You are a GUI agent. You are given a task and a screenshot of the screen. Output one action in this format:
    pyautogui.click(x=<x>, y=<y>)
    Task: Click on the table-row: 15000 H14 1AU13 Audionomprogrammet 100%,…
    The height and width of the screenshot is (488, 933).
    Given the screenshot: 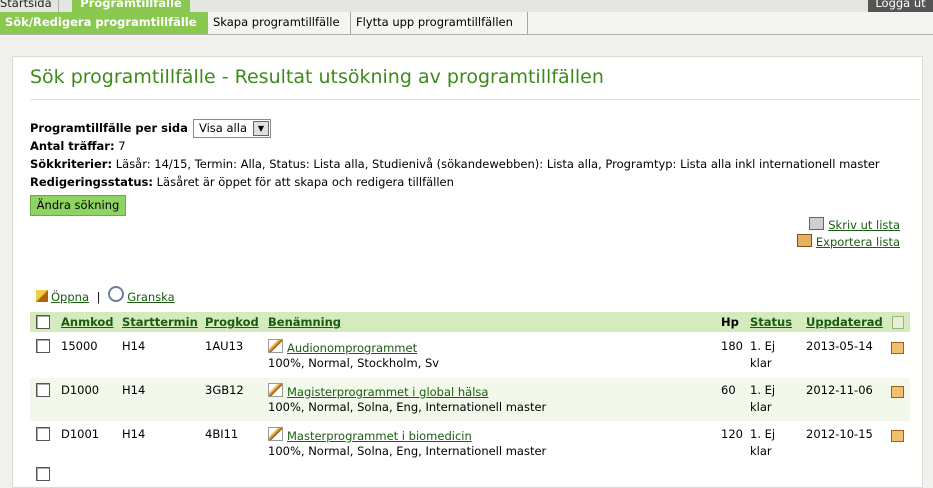 What is the action you would take?
    pyautogui.click(x=470, y=355)
    